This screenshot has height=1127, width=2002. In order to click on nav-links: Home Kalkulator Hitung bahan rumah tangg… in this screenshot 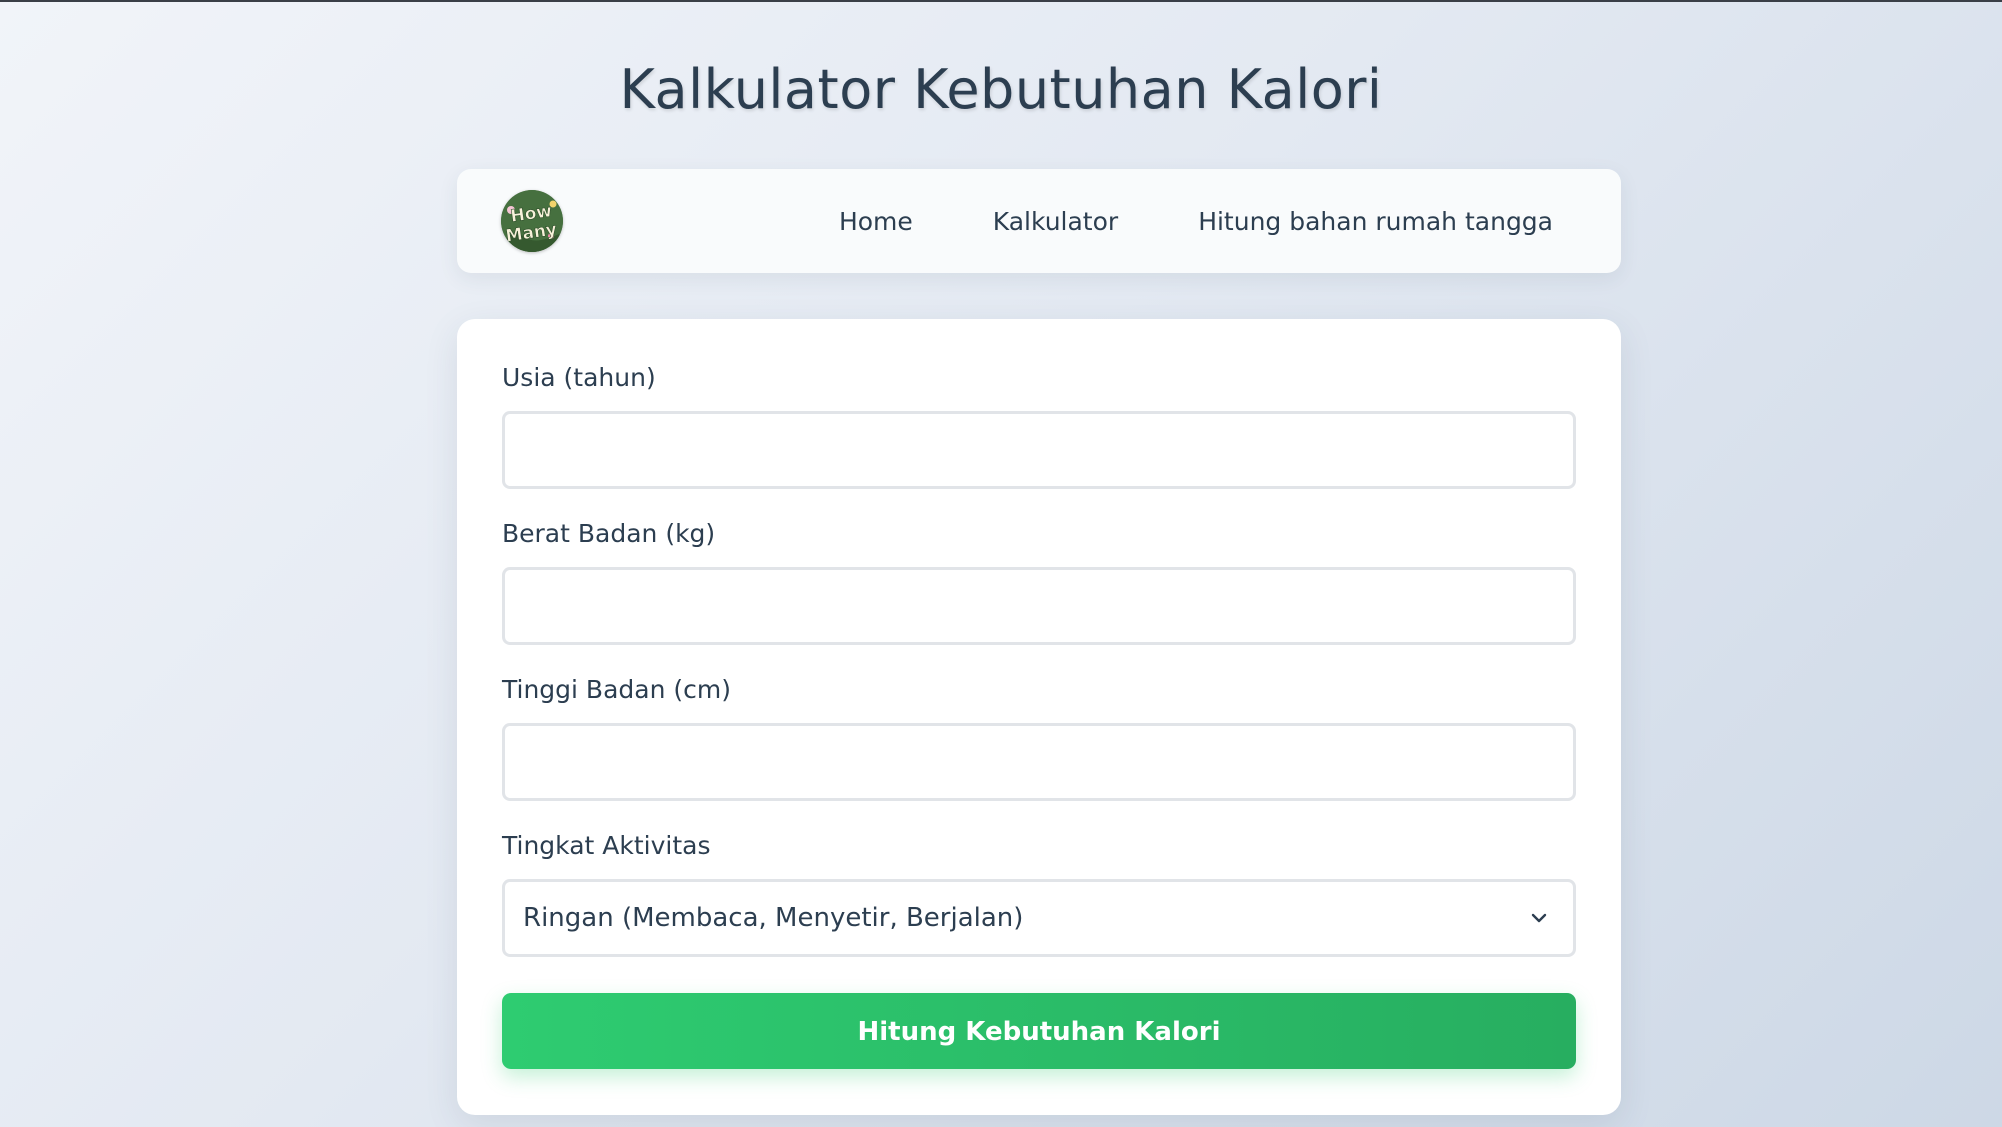, I will do `click(1196, 221)`.